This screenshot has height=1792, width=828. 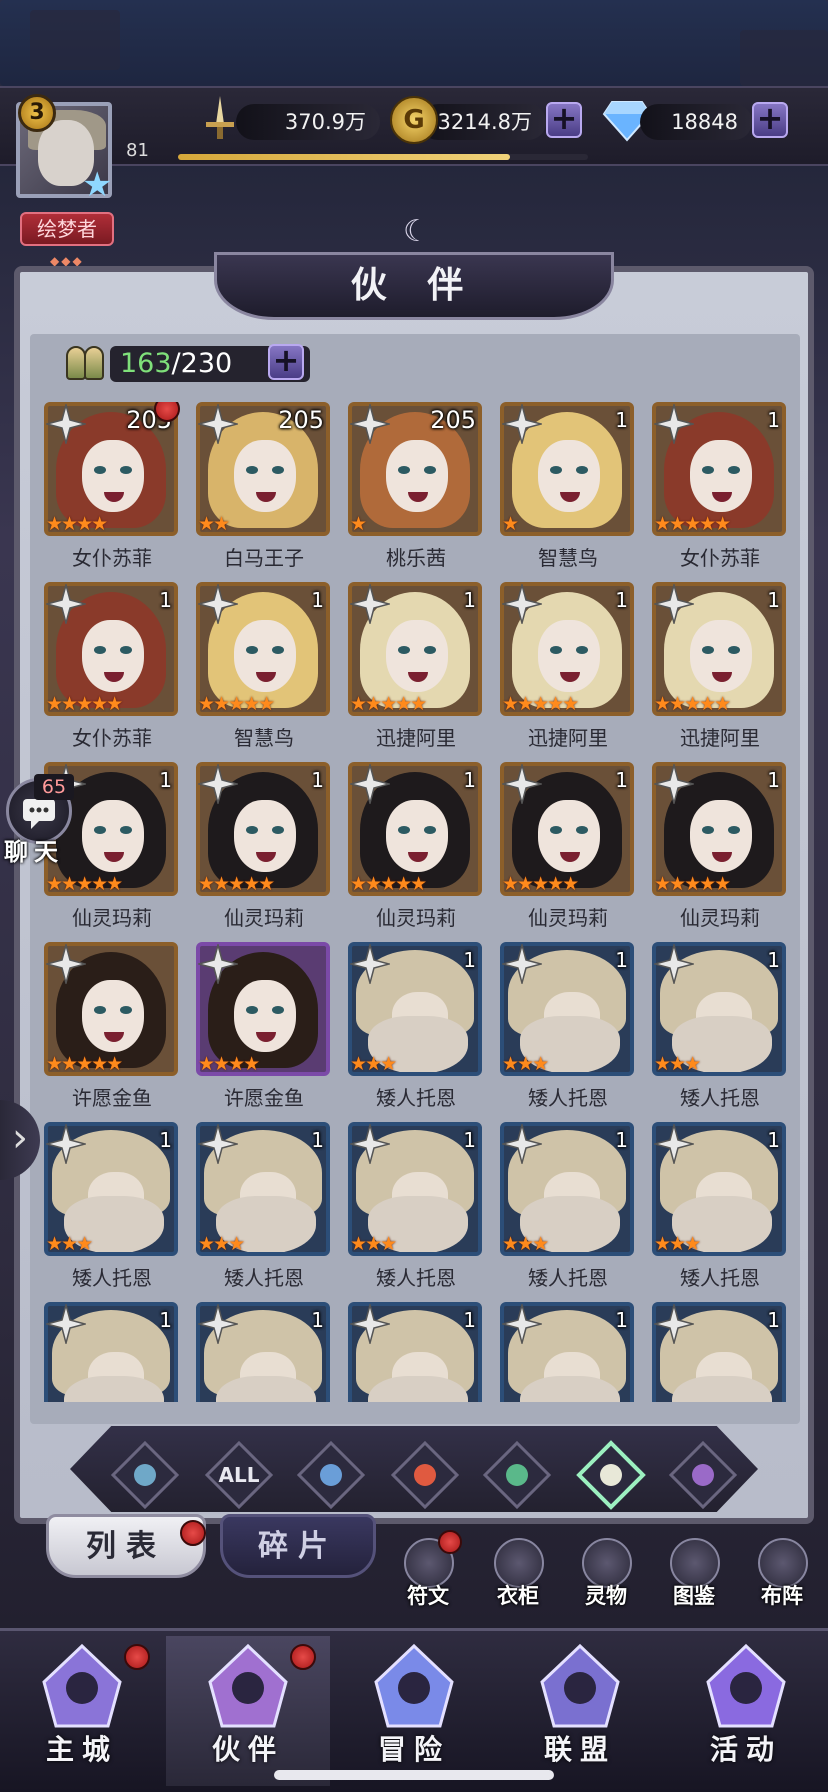 I want to click on gold-coin-icon: G, so click(x=414, y=120).